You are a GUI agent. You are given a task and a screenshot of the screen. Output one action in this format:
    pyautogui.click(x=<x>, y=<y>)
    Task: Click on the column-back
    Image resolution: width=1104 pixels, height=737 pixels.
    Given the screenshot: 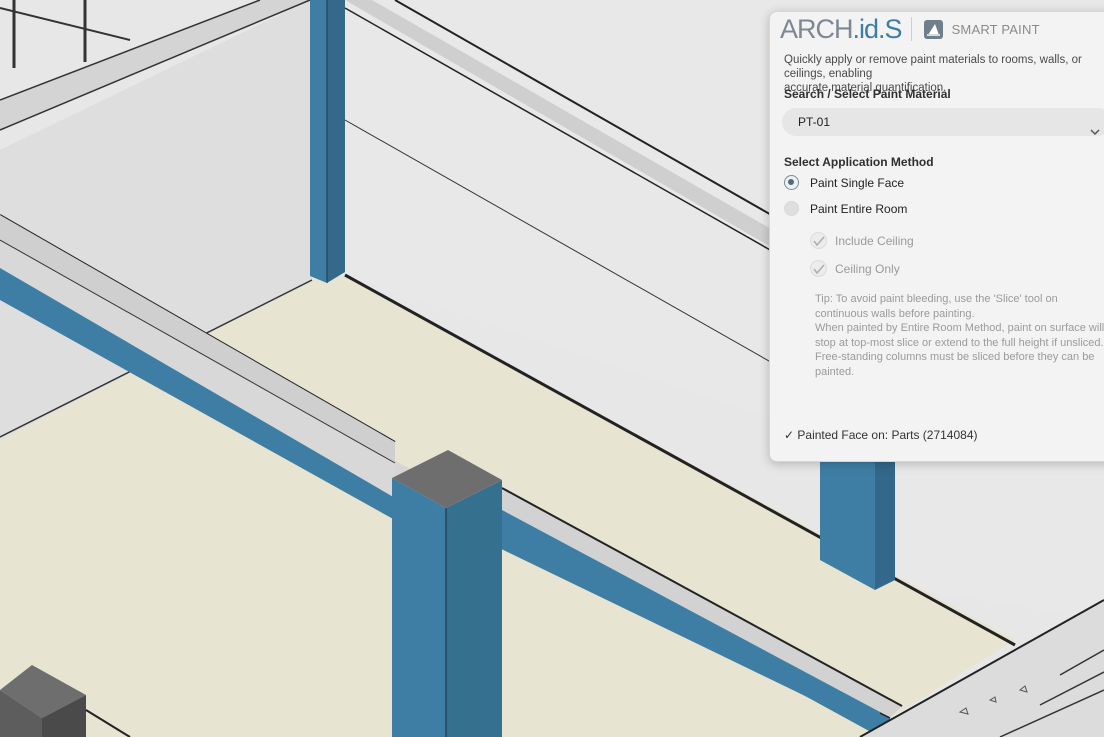 What is the action you would take?
    pyautogui.click(x=318, y=141)
    